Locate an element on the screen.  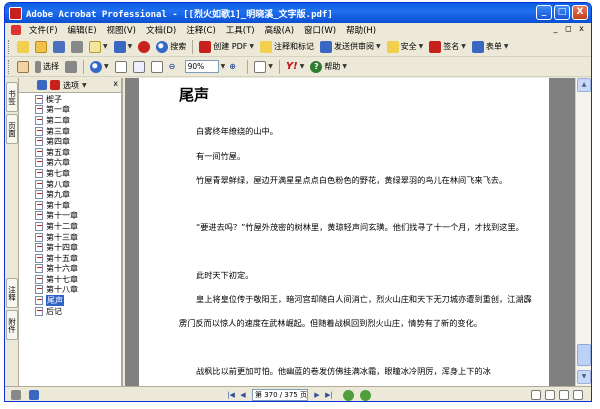
bookmark-label: 第十八章 is located at coordinates (62, 290).